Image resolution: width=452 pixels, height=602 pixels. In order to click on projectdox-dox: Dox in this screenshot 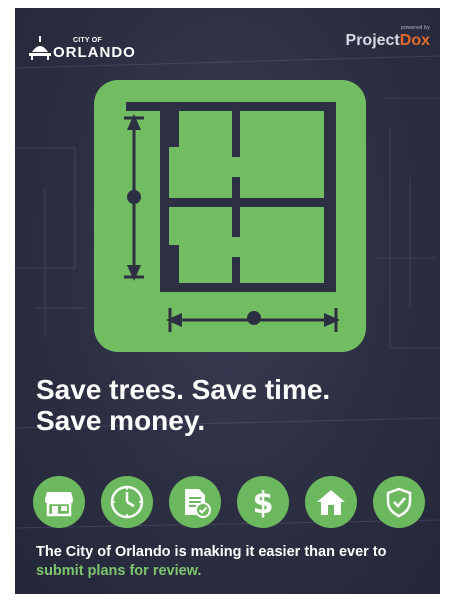, I will do `click(414, 40)`.